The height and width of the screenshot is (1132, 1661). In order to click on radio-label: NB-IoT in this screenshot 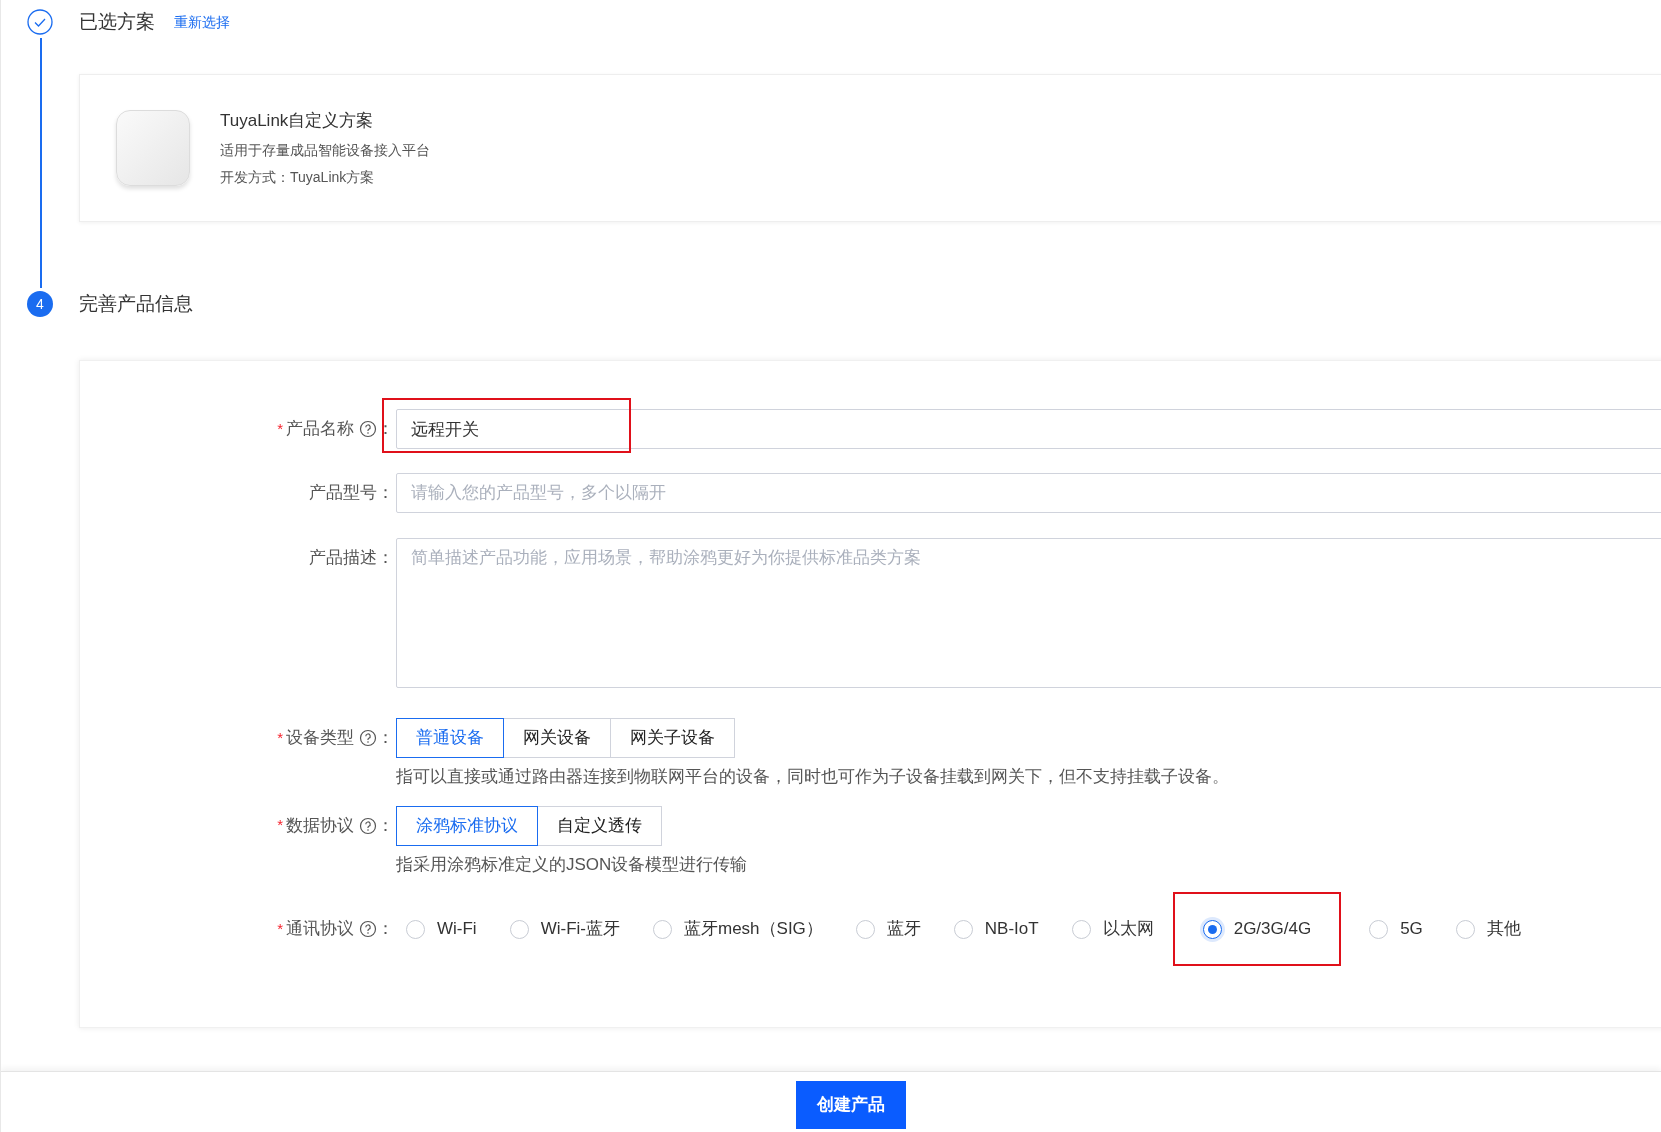, I will do `click(1011, 929)`.